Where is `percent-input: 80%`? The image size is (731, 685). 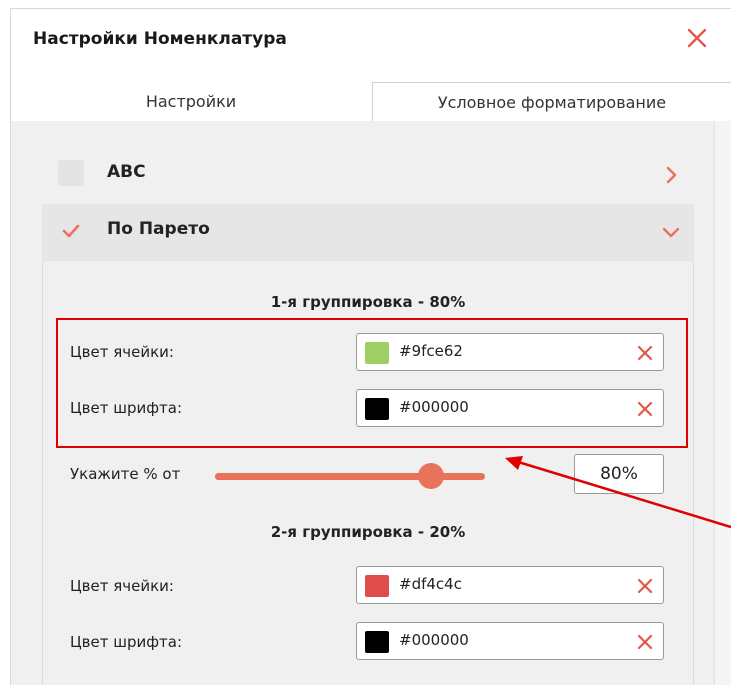 percent-input: 80% is located at coordinates (619, 474).